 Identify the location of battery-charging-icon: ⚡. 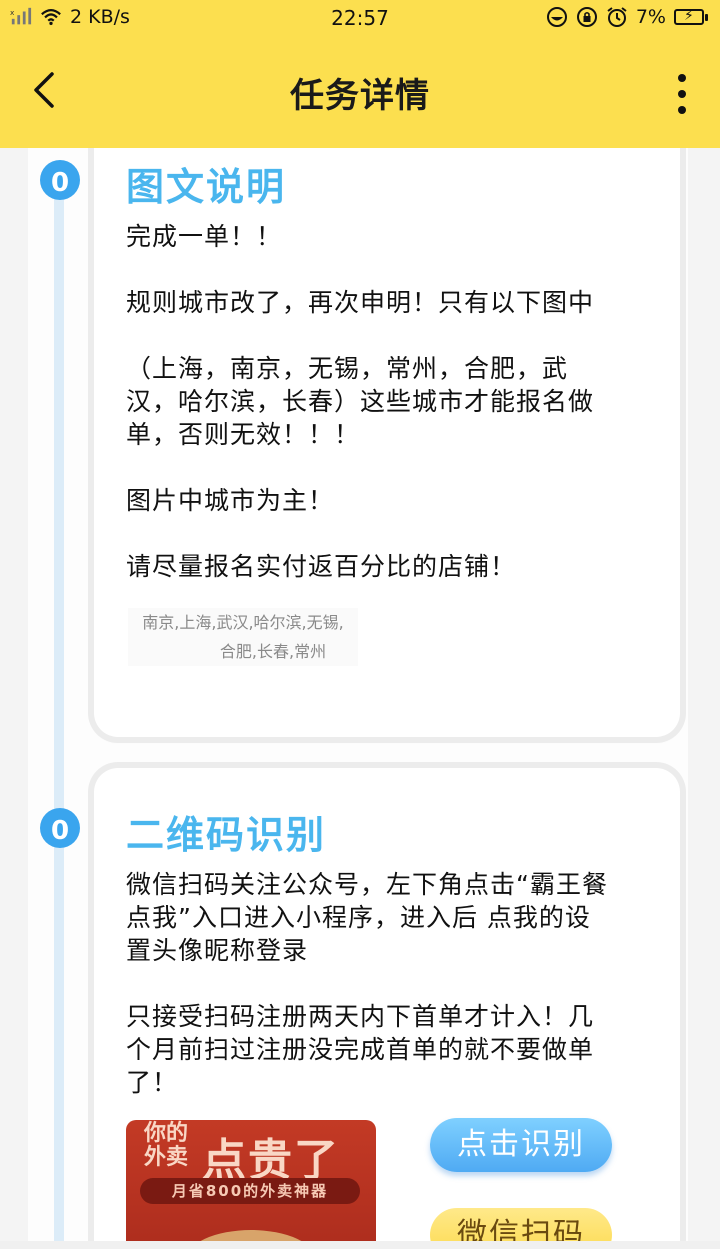
(691, 16).